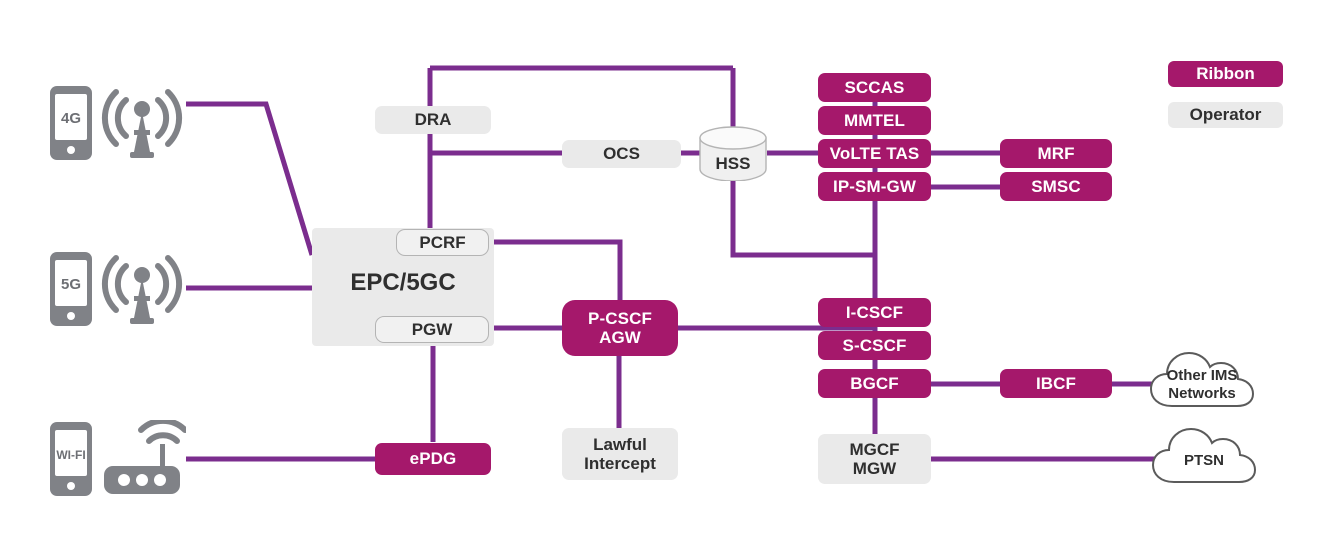  What do you see at coordinates (146, 455) in the screenshot?
I see `wifi-router-icon` at bounding box center [146, 455].